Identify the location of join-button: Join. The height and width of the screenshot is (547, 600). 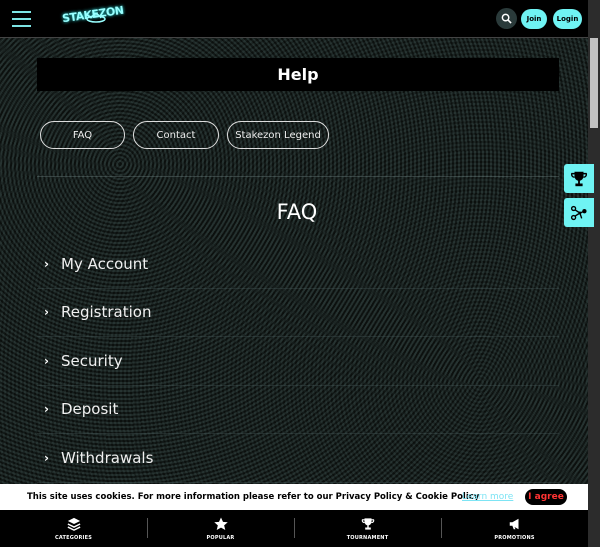
(534, 19).